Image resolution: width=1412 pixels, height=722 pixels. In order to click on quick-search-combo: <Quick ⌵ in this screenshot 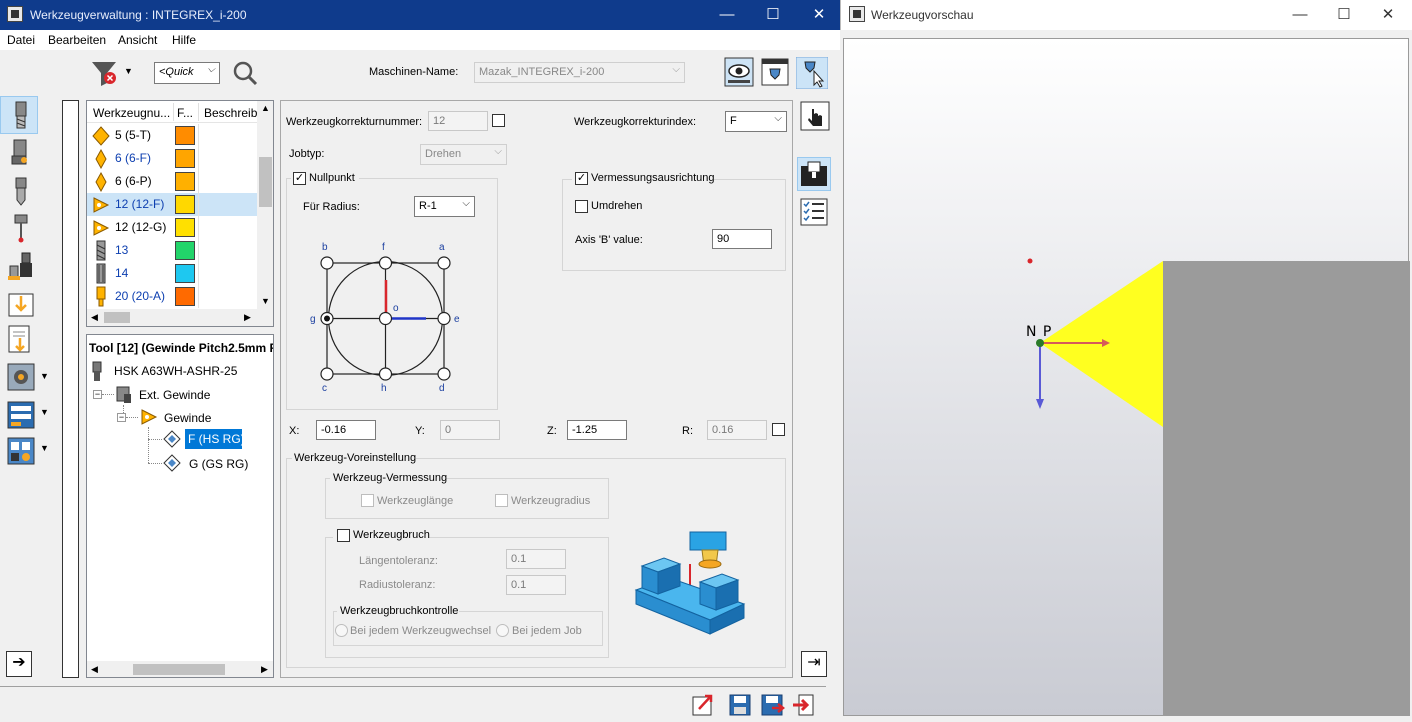, I will do `click(187, 73)`.